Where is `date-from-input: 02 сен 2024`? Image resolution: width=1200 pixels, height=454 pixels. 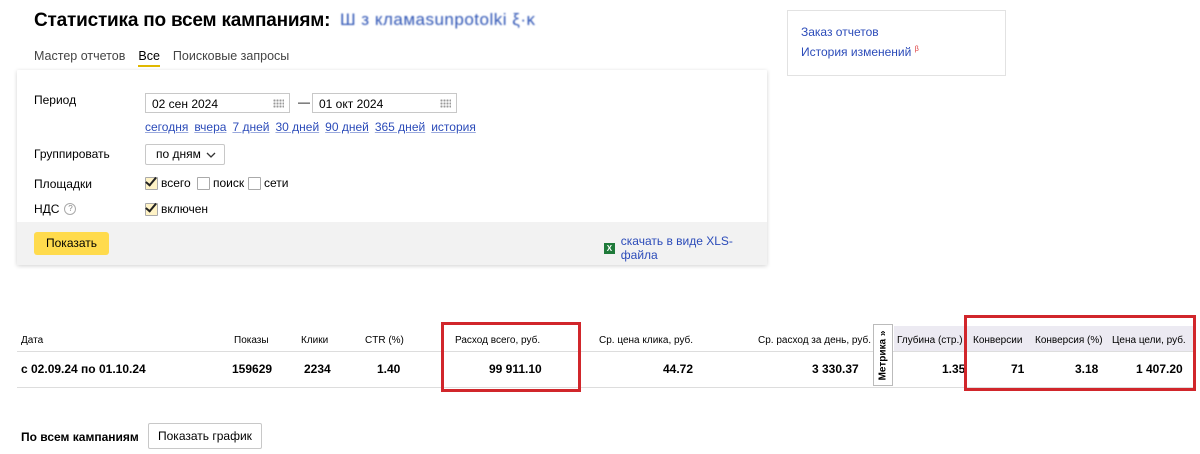 date-from-input: 02 сен 2024 is located at coordinates (217, 103).